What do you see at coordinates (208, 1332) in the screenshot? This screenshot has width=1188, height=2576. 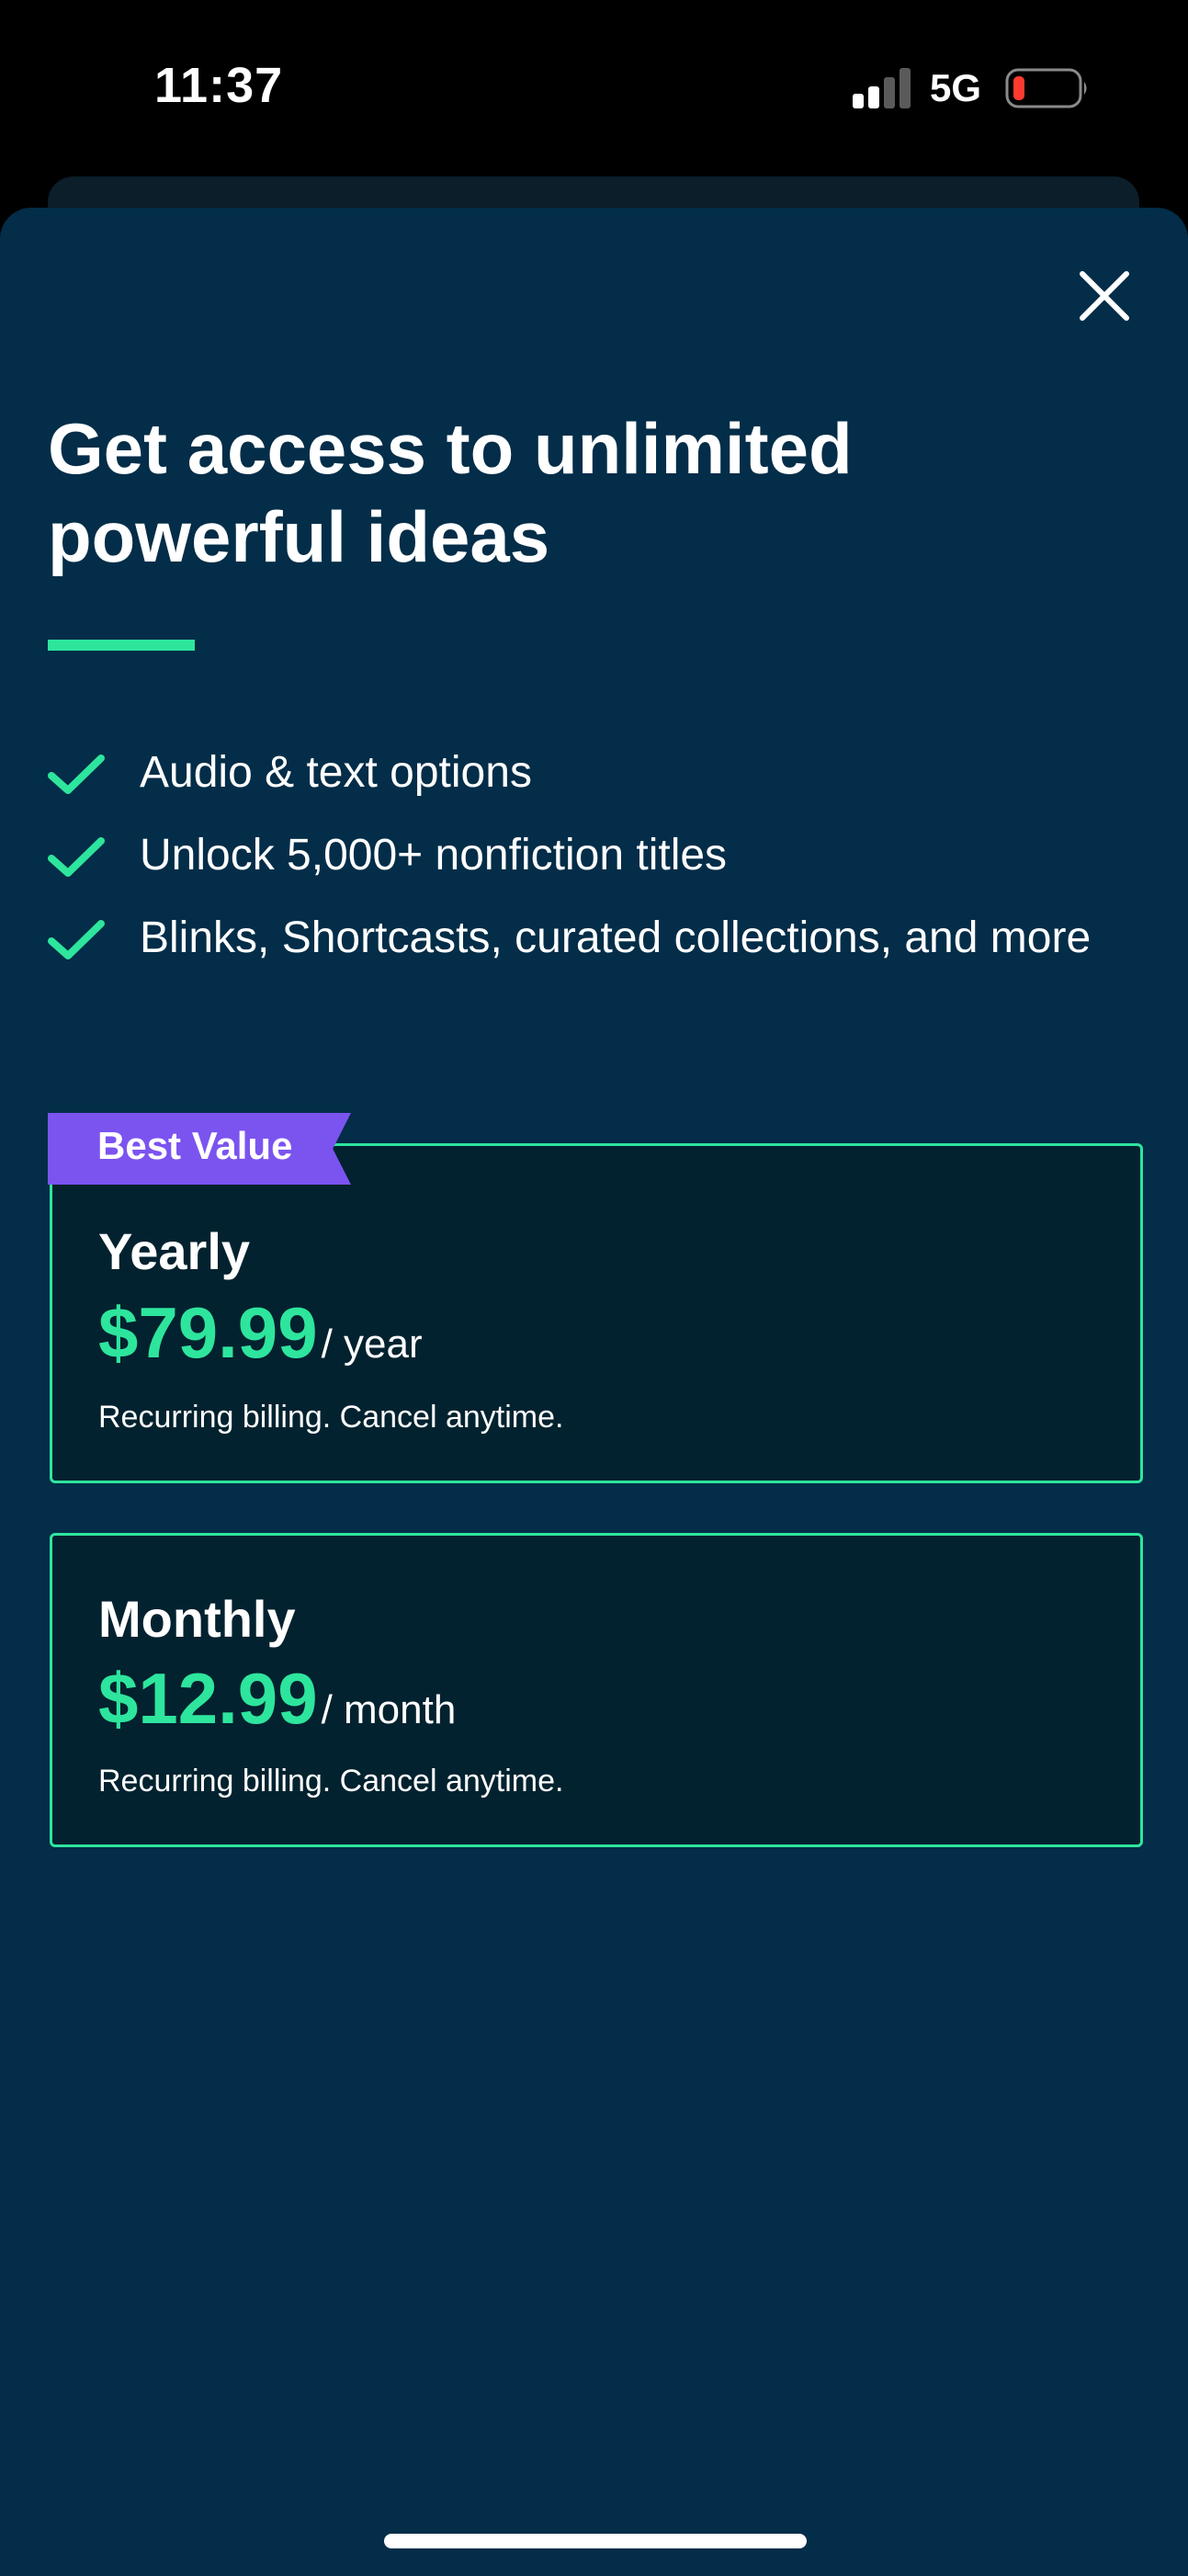 I see `plan-price: $79.99` at bounding box center [208, 1332].